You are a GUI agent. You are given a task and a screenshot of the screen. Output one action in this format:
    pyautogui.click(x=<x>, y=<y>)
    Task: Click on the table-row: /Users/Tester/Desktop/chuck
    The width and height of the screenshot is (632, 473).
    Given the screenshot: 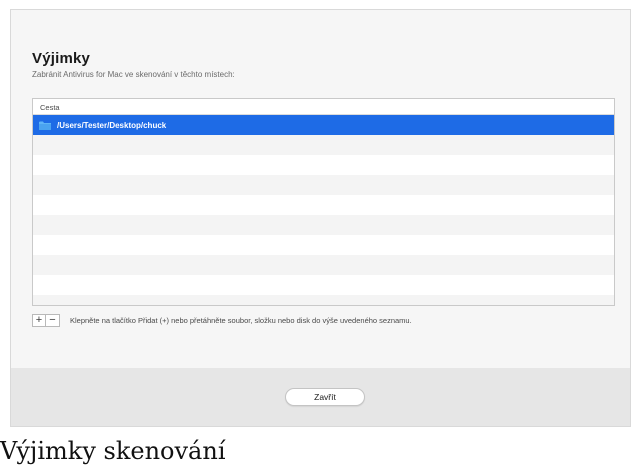 What is the action you would take?
    pyautogui.click(x=323, y=125)
    